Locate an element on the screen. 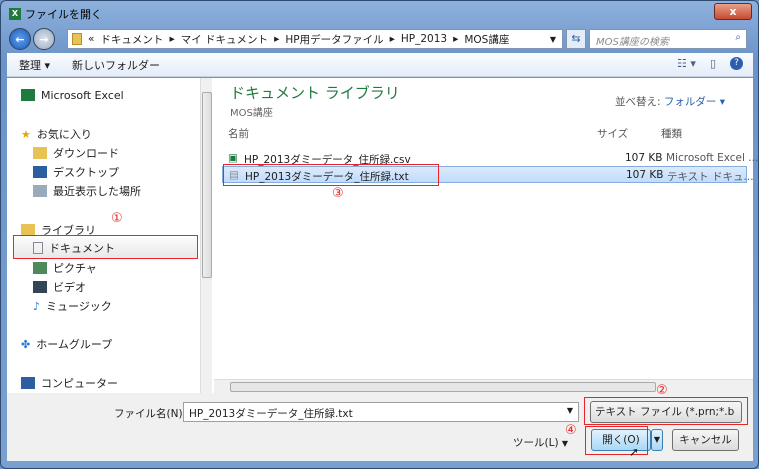 The height and width of the screenshot is (469, 759). sidebar-item-favorites: ★ お気に入り is located at coordinates (56, 134).